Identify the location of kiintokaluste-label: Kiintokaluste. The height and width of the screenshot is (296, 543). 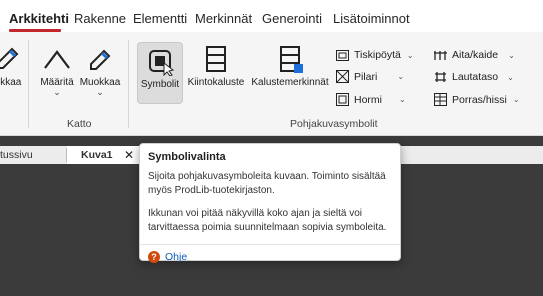
(216, 82).